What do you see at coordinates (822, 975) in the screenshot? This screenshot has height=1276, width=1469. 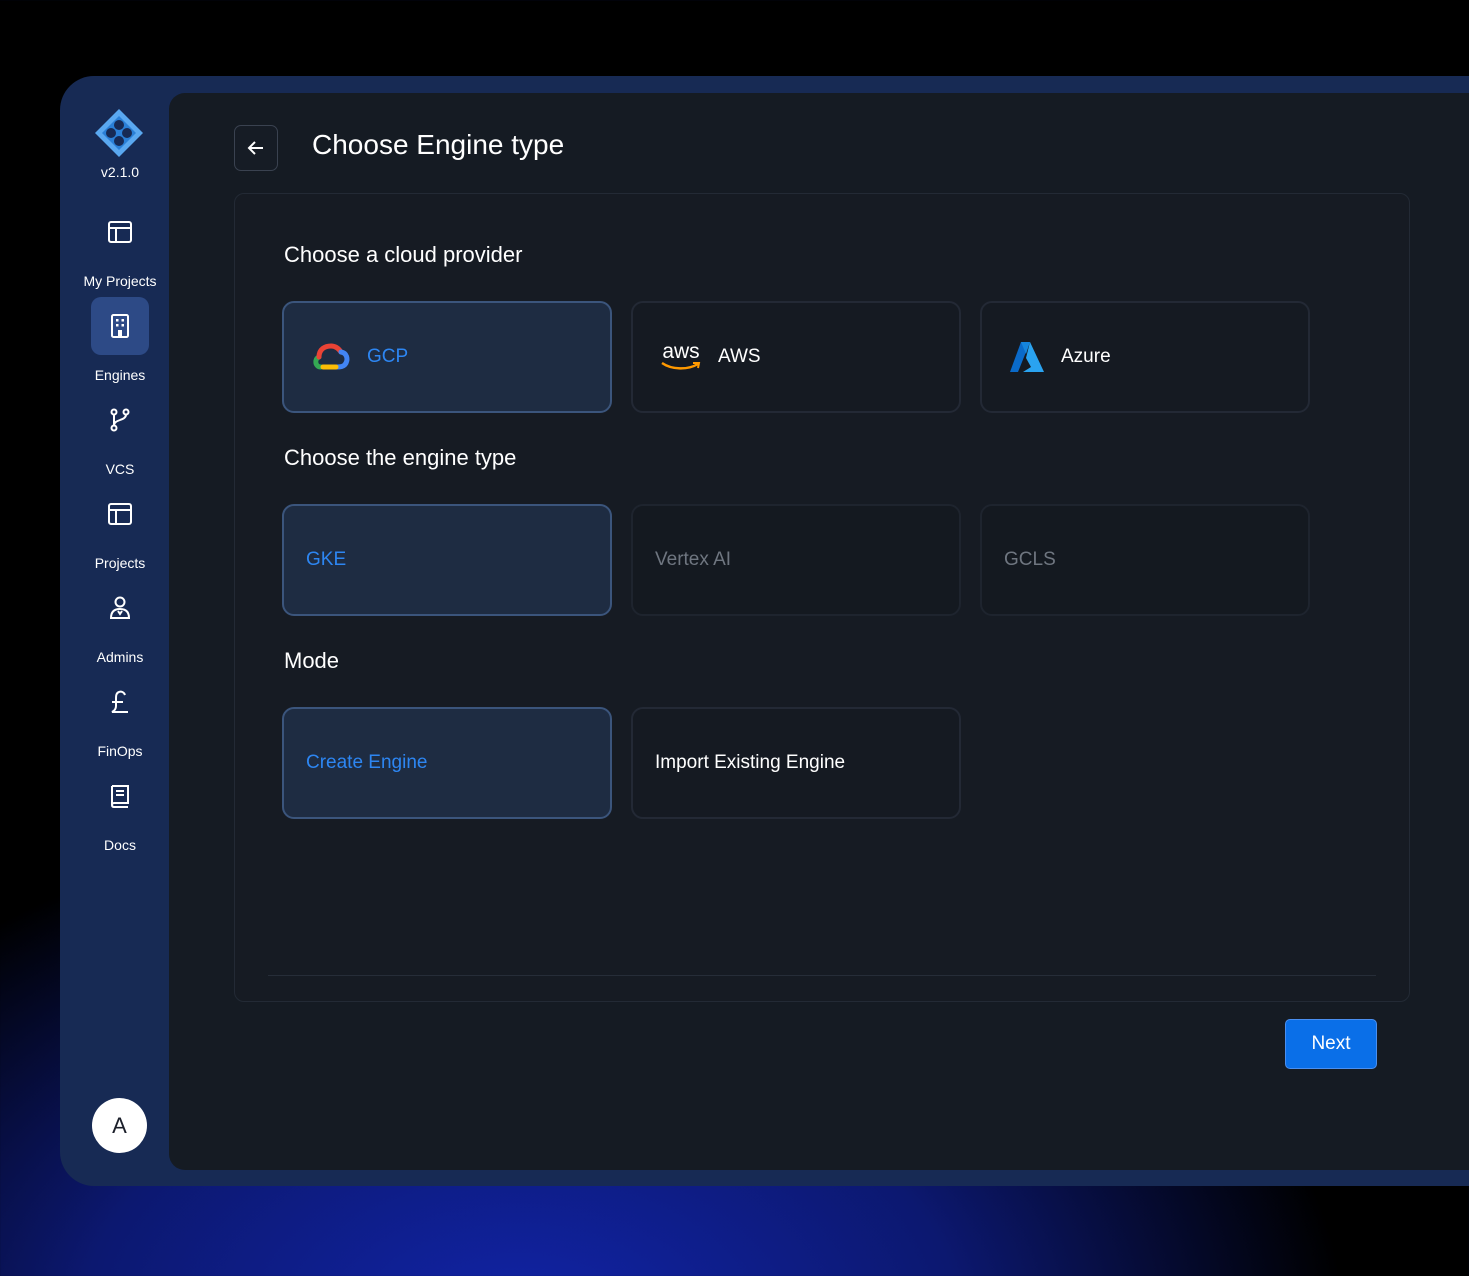 I see `divider` at bounding box center [822, 975].